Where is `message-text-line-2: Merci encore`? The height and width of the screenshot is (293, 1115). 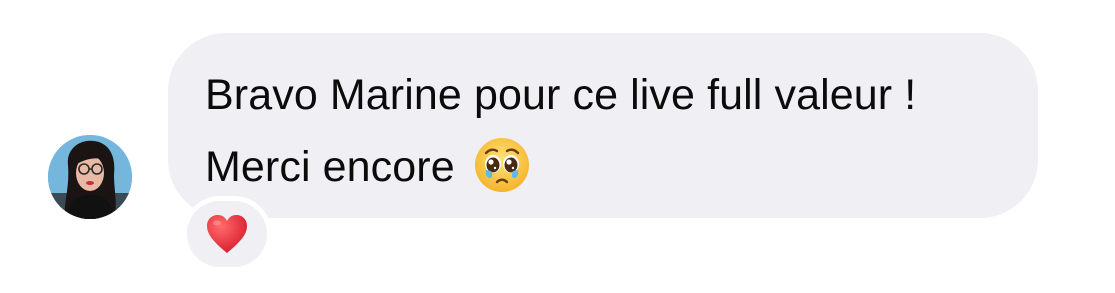
message-text-line-2: Merci encore is located at coordinates (368, 167).